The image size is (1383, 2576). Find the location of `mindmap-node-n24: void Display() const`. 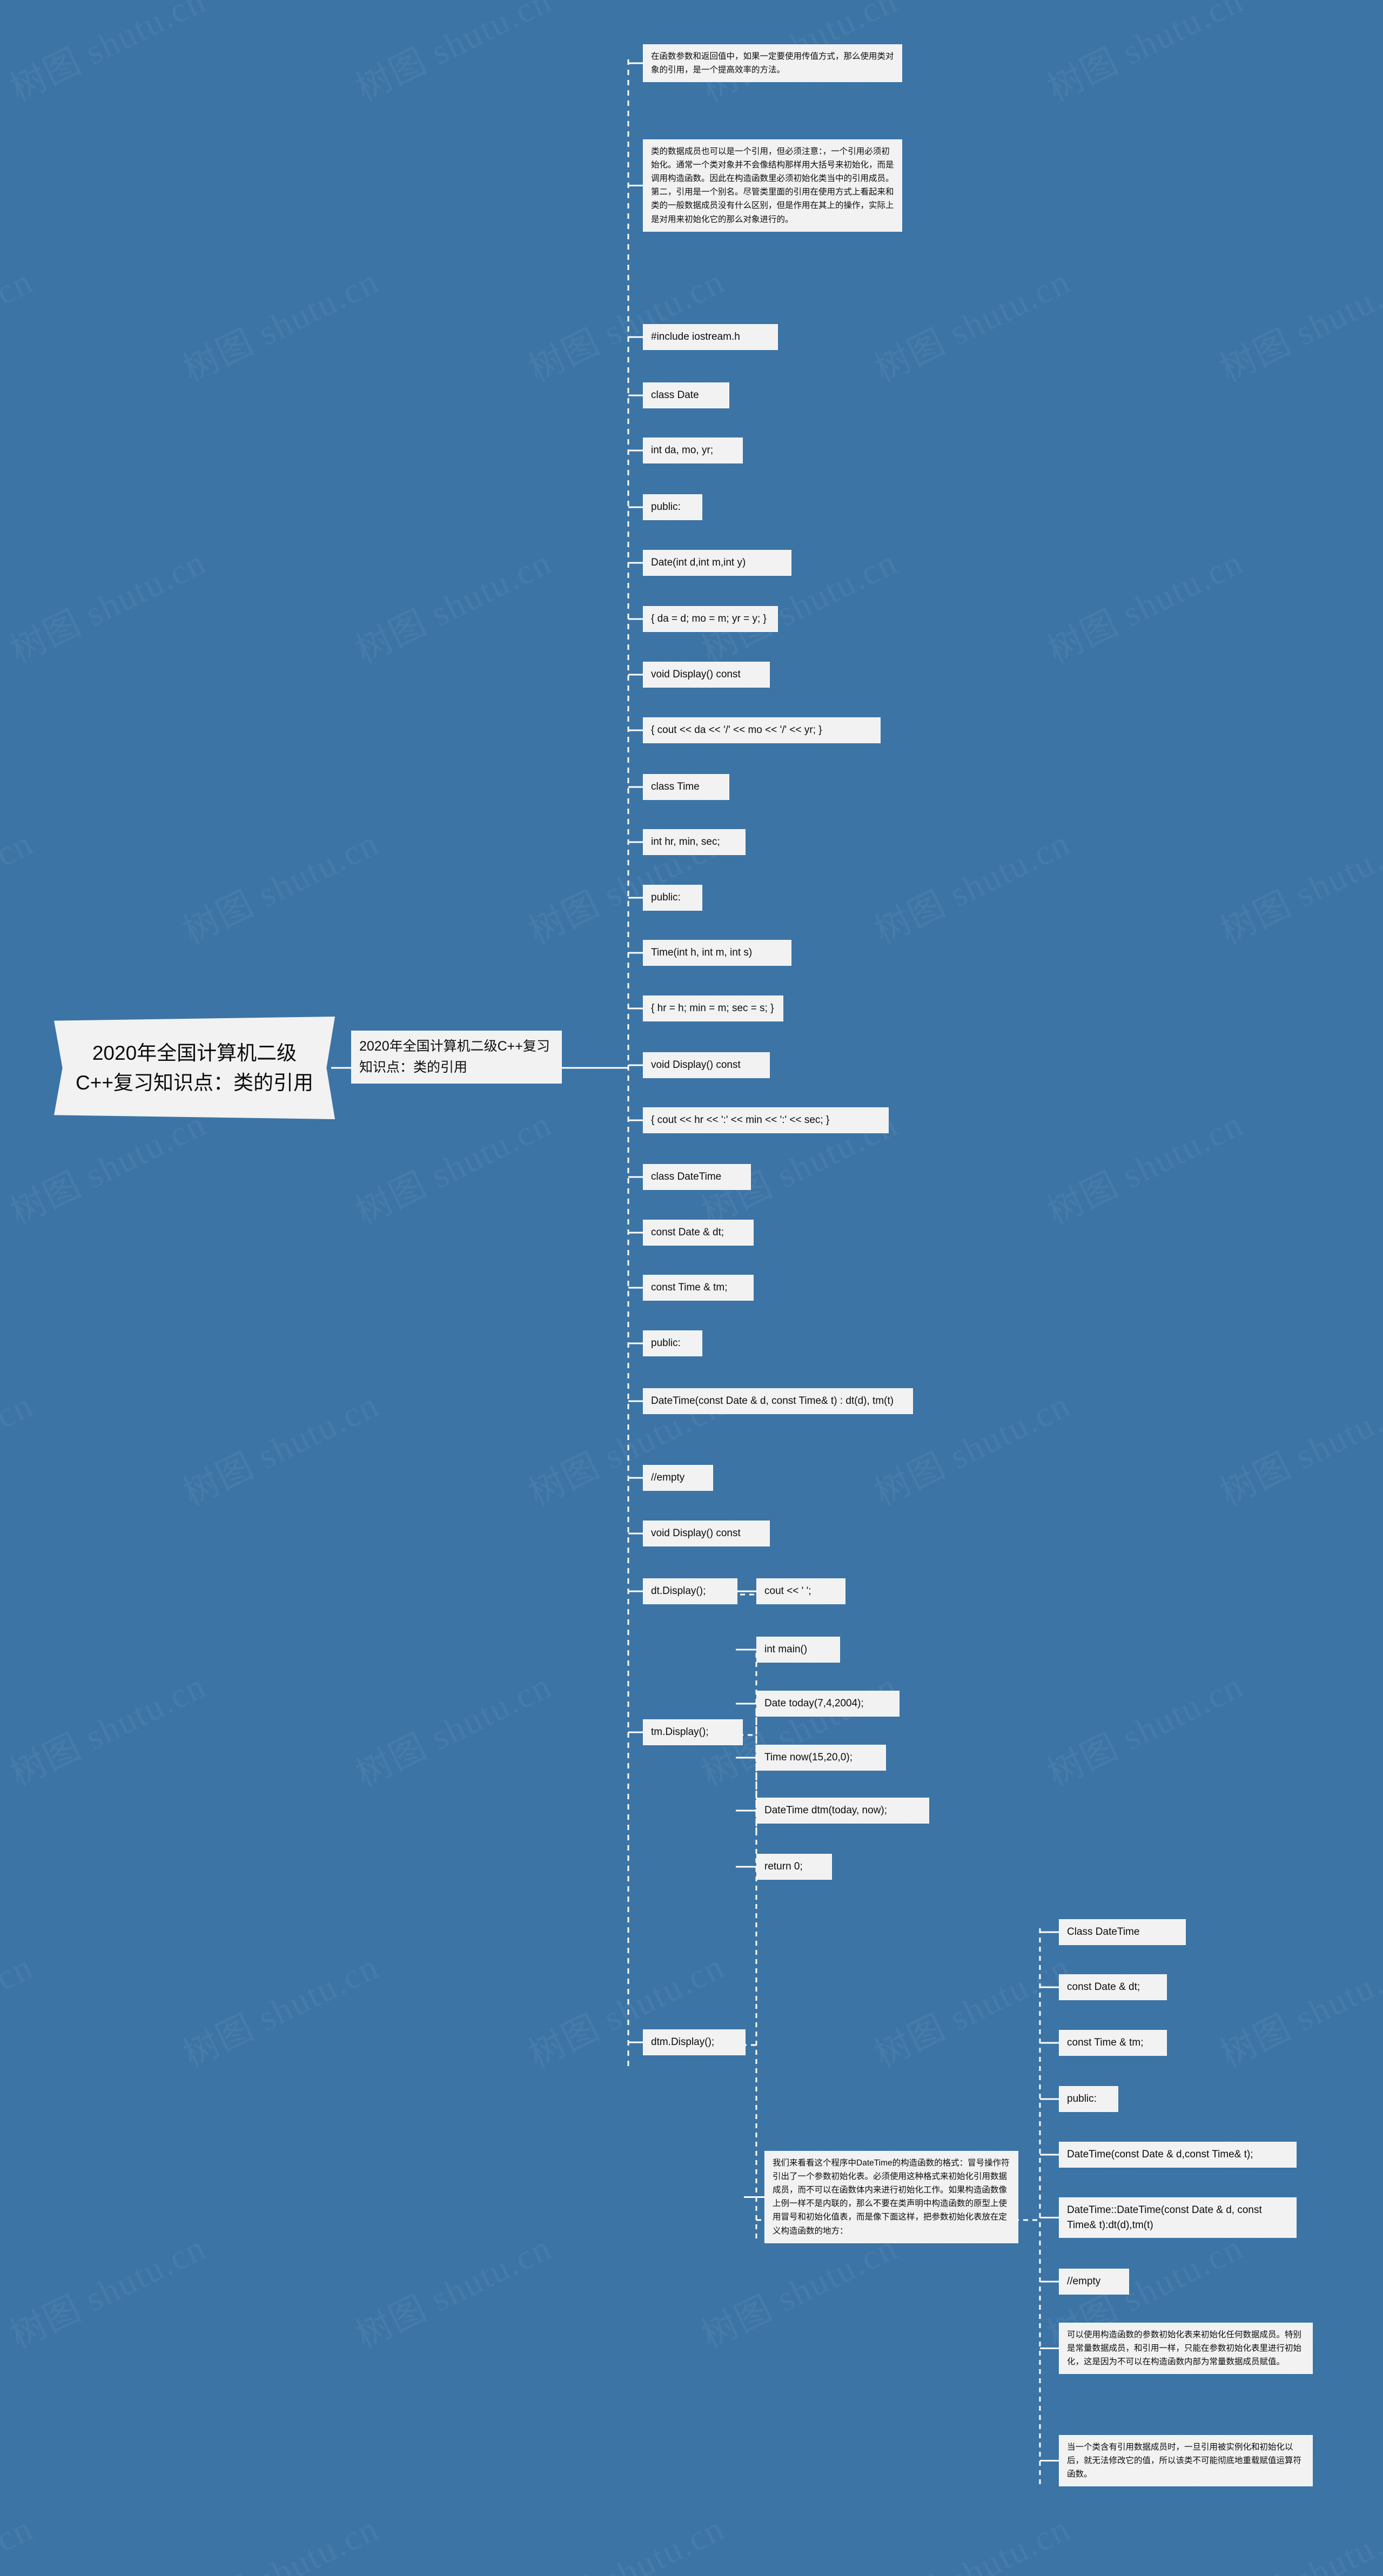

mindmap-node-n24: void Display() const is located at coordinates (706, 1533).